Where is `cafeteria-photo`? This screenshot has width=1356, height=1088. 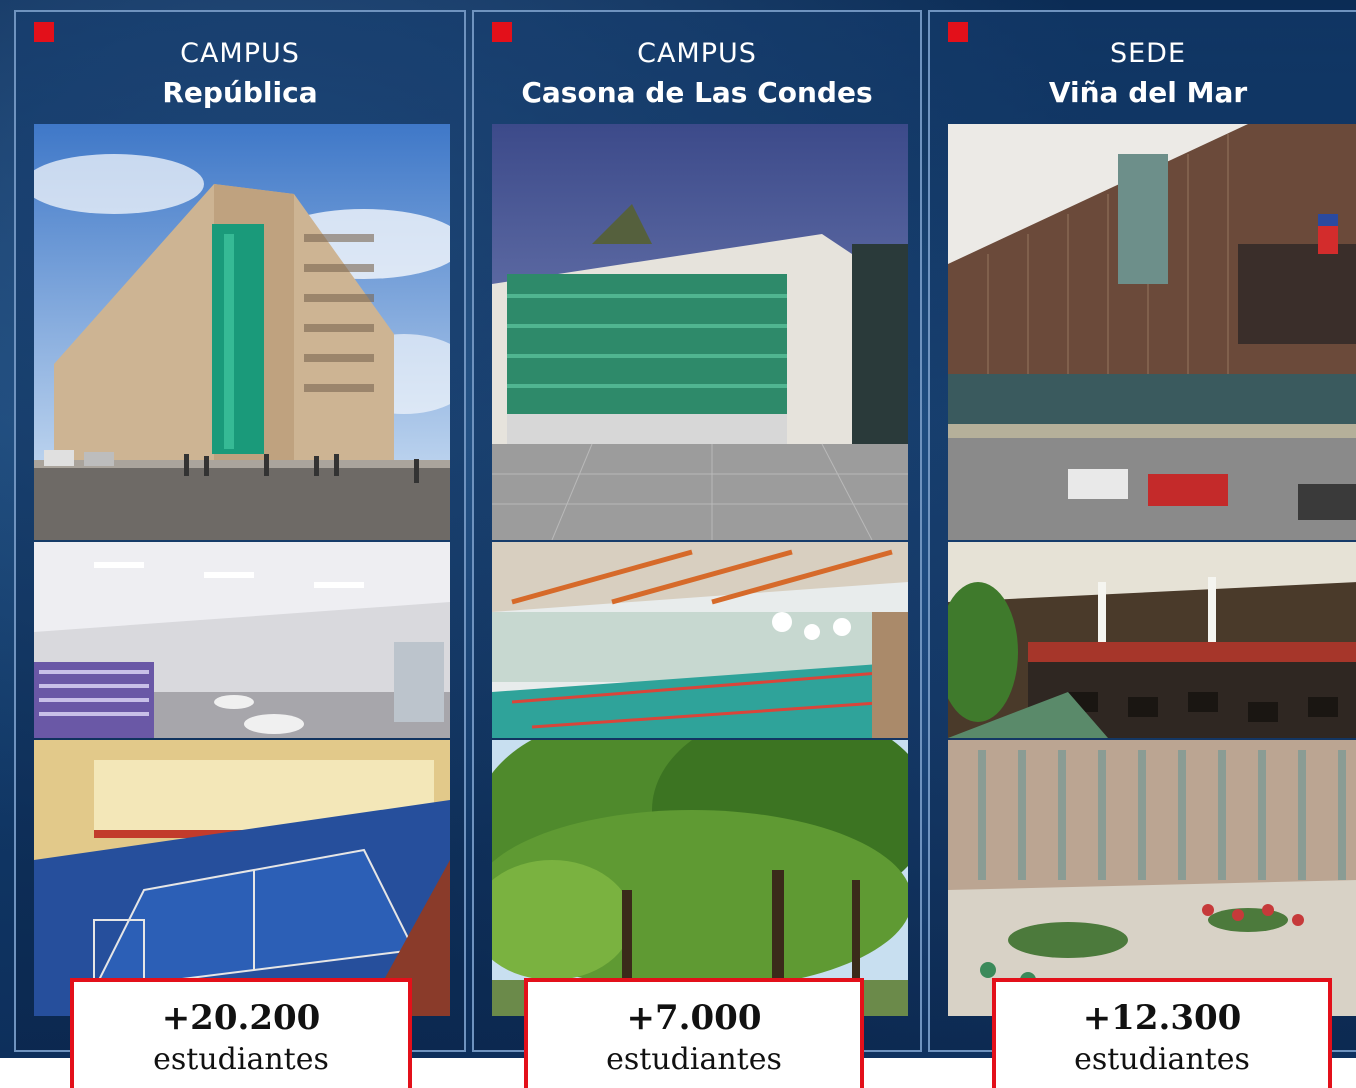 cafeteria-photo is located at coordinates (1152, 640).